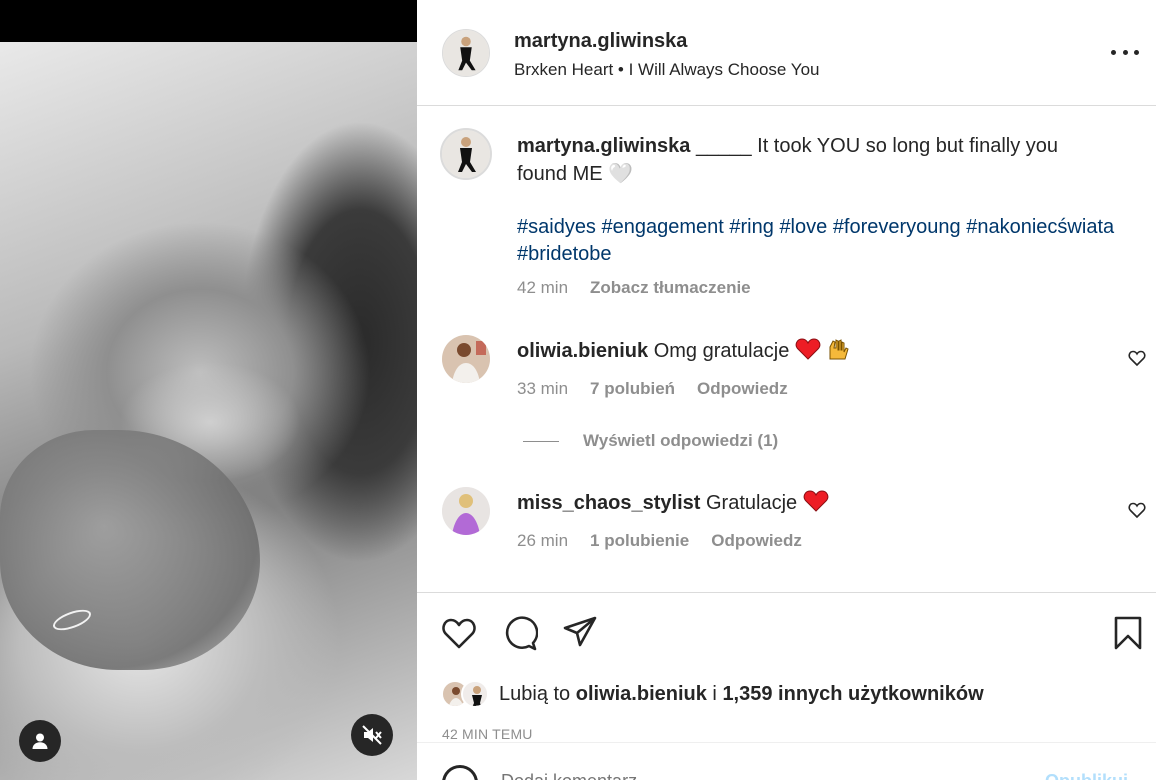 This screenshot has width=1156, height=780. I want to click on comment-text: Omg gratulacje, so click(721, 351).